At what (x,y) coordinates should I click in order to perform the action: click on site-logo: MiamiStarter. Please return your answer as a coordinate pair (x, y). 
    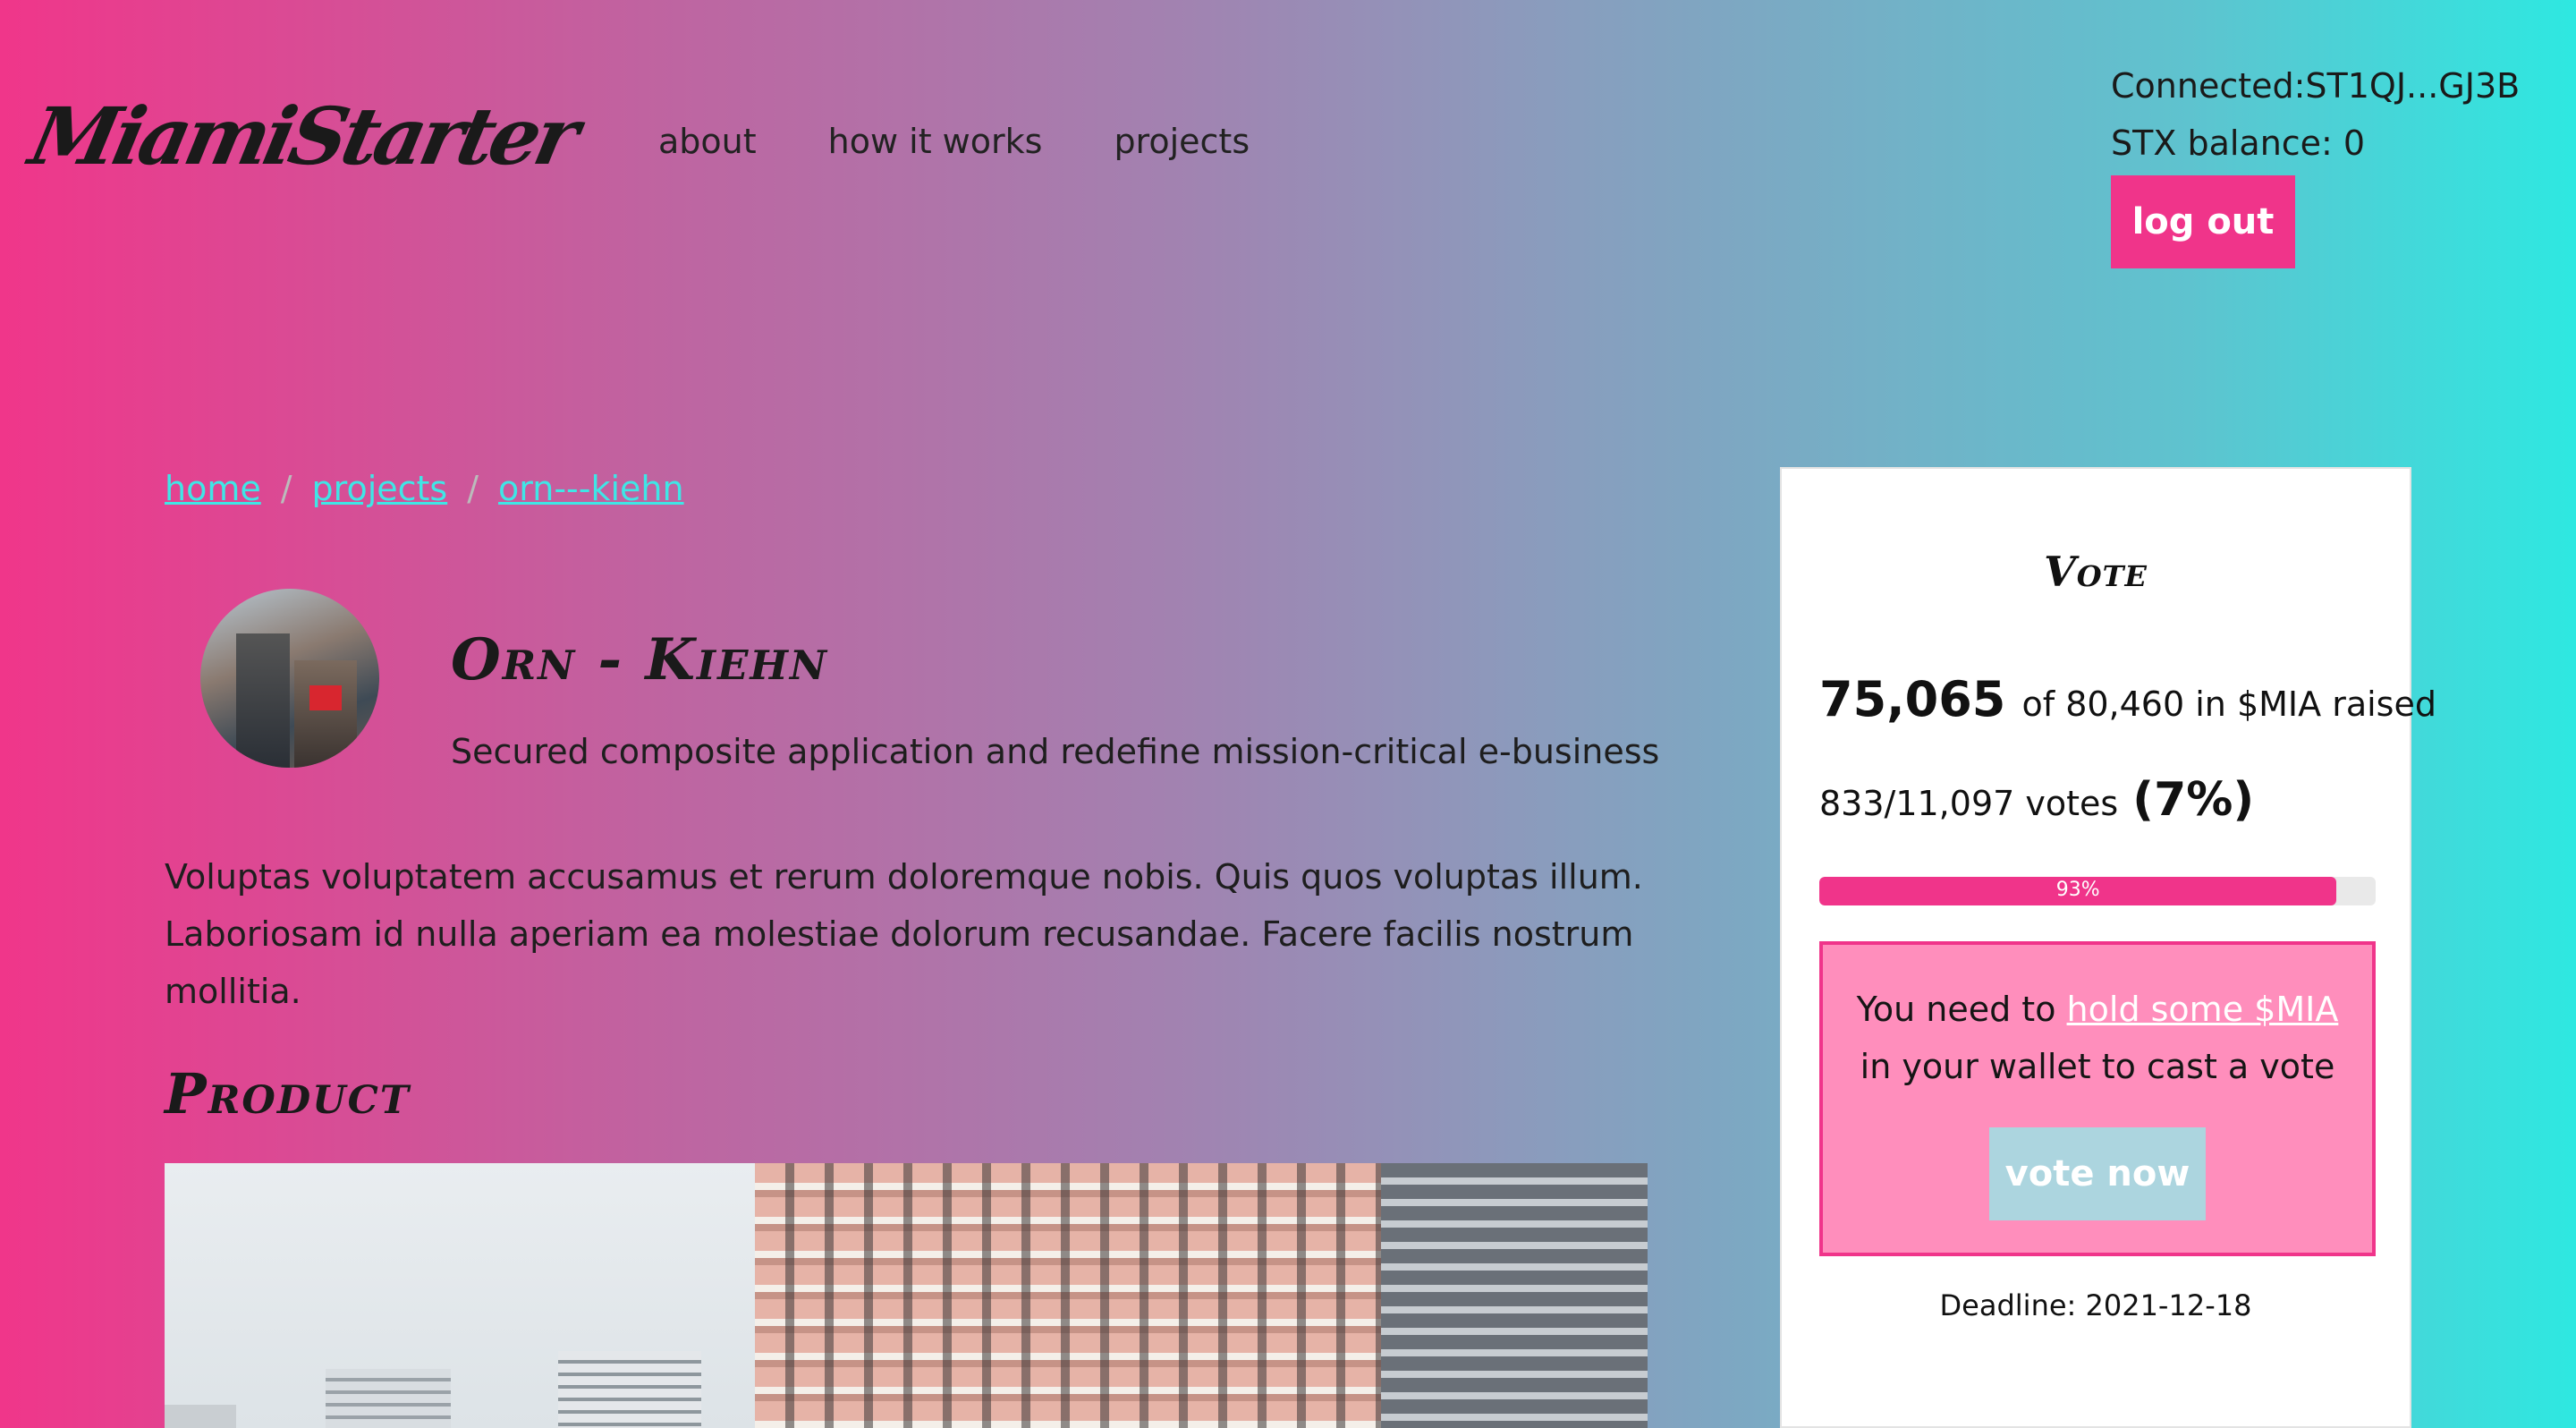
    Looking at the image, I should click on (302, 136).